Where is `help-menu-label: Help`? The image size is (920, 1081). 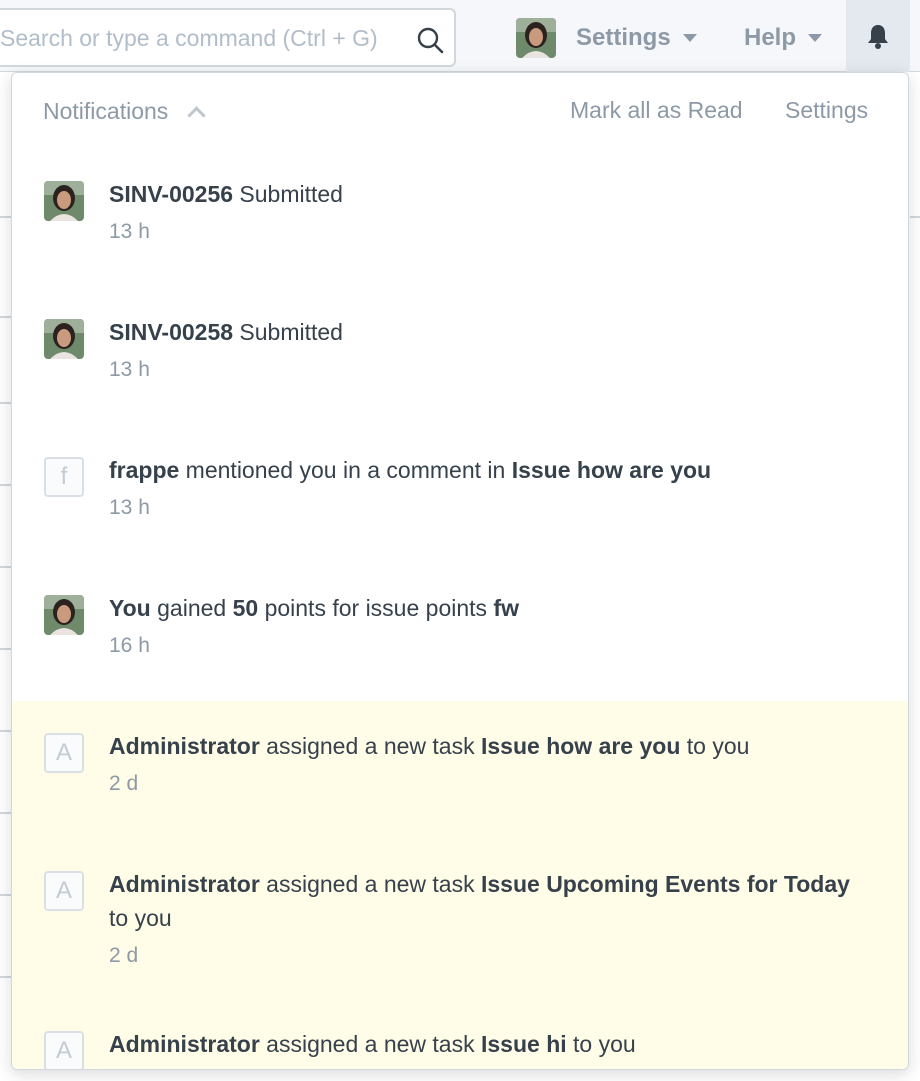
help-menu-label: Help is located at coordinates (770, 37).